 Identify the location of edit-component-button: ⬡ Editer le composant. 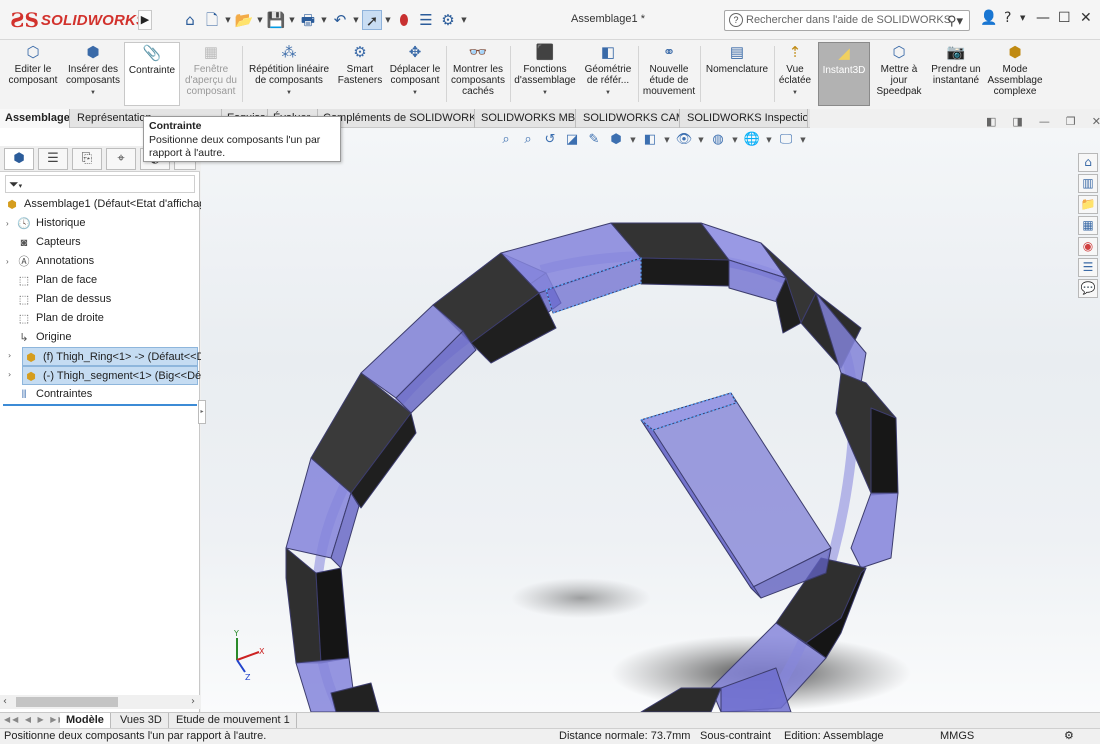
(33, 74).